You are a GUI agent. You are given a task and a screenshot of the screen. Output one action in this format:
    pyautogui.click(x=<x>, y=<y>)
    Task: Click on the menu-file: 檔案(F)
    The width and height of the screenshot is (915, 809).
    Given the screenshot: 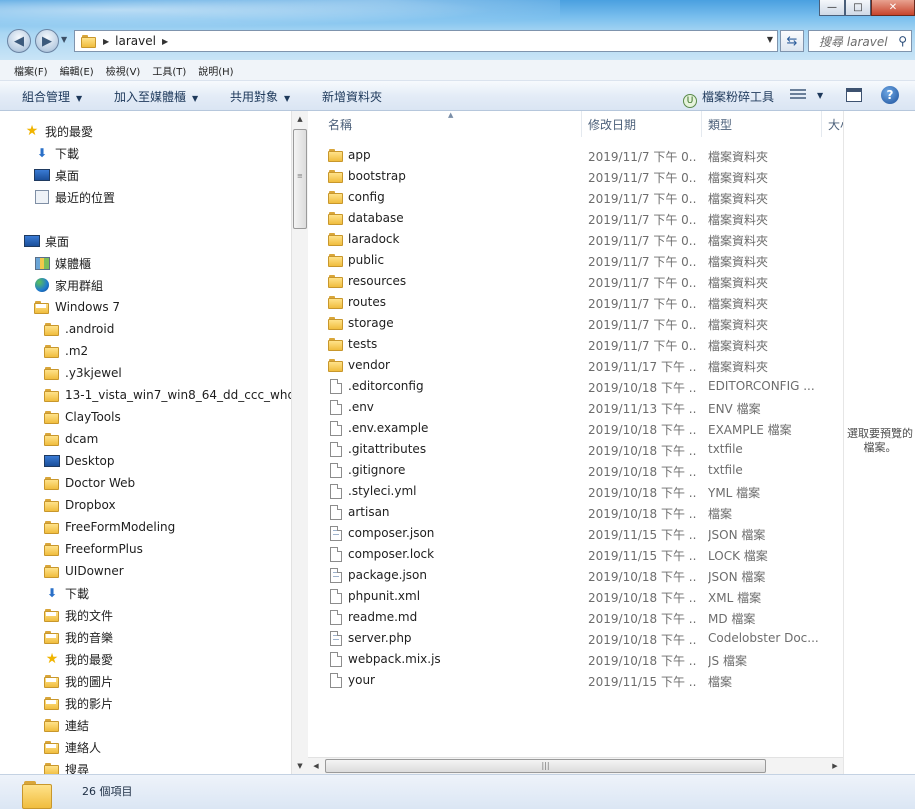 What is the action you would take?
    pyautogui.click(x=31, y=70)
    